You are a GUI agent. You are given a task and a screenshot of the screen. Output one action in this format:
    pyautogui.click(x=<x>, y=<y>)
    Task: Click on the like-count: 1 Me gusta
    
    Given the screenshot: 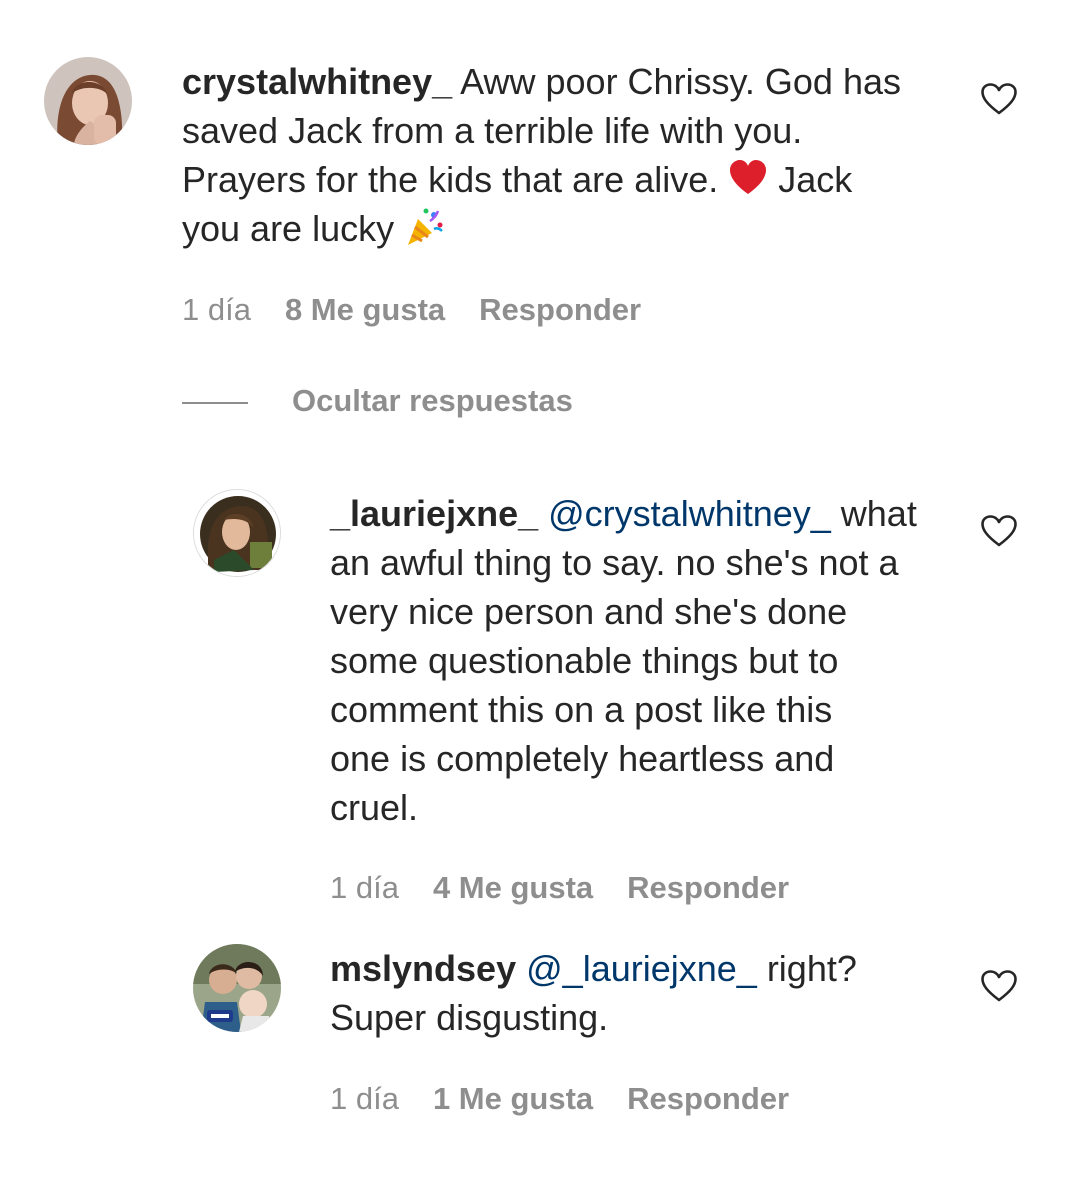 What is the action you would take?
    pyautogui.click(x=513, y=1098)
    